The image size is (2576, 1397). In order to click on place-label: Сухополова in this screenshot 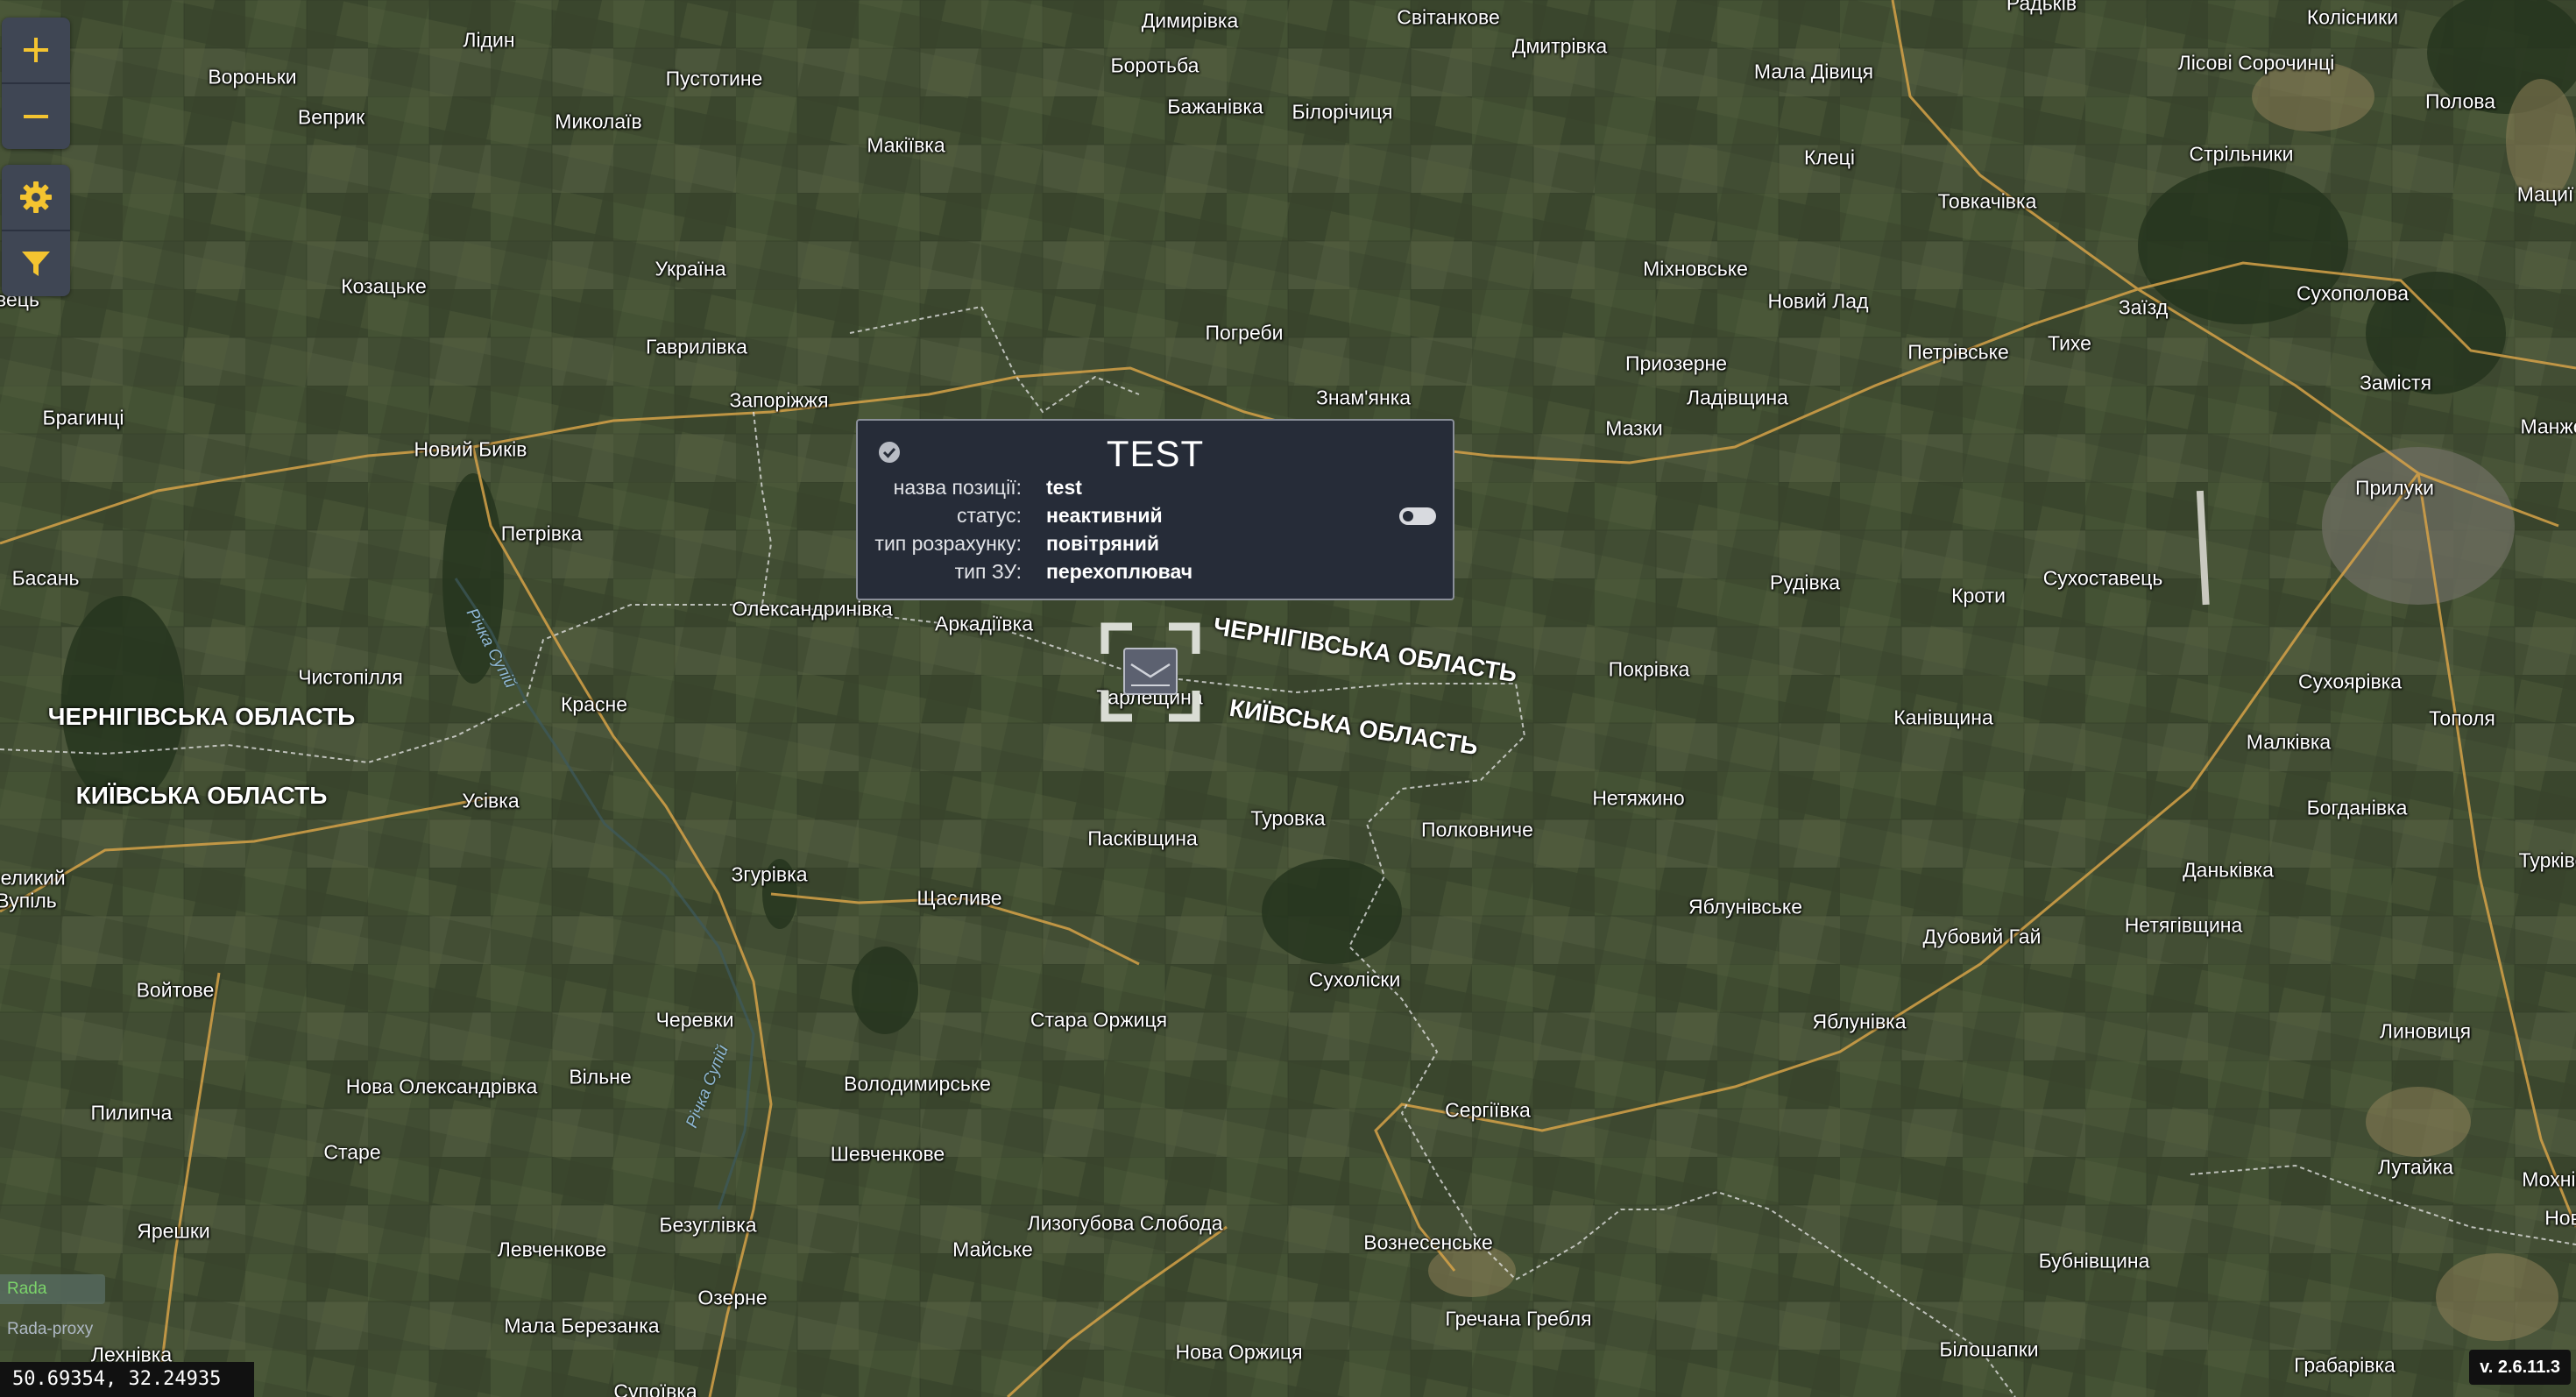, I will do `click(2353, 293)`.